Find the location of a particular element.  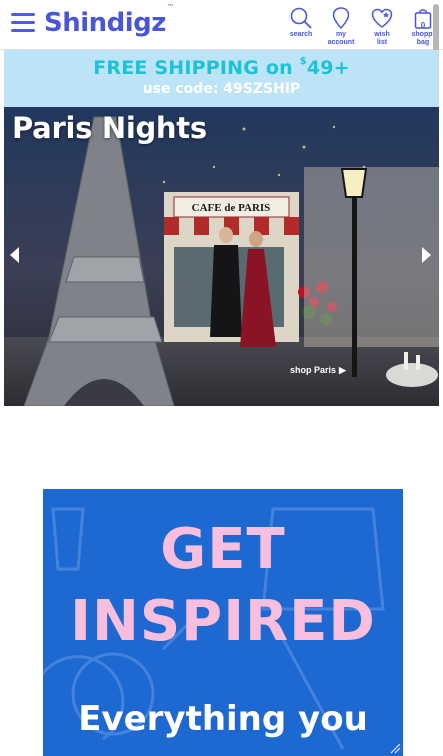

account-label-line1: my is located at coordinates (341, 34).